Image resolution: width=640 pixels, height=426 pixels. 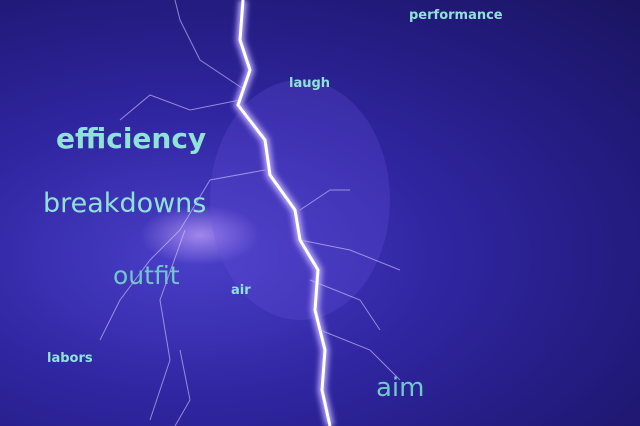 I want to click on word-performance: performance, so click(x=456, y=15).